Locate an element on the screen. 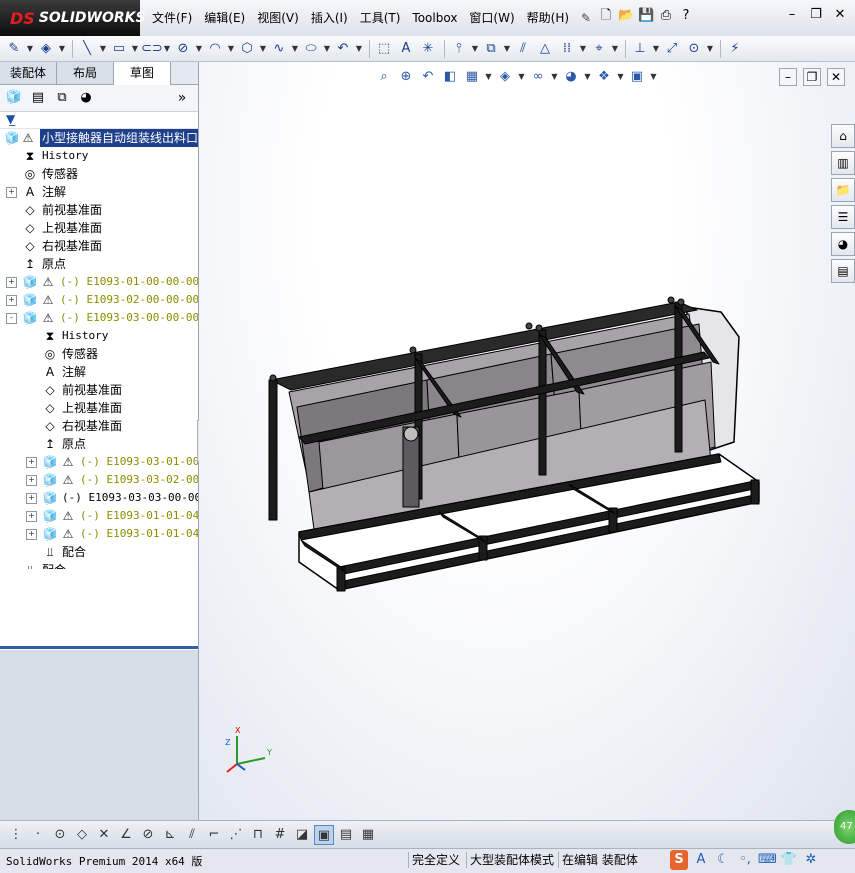  solidworks-logo: DS SOLIDWORKS is located at coordinates (73, 18).